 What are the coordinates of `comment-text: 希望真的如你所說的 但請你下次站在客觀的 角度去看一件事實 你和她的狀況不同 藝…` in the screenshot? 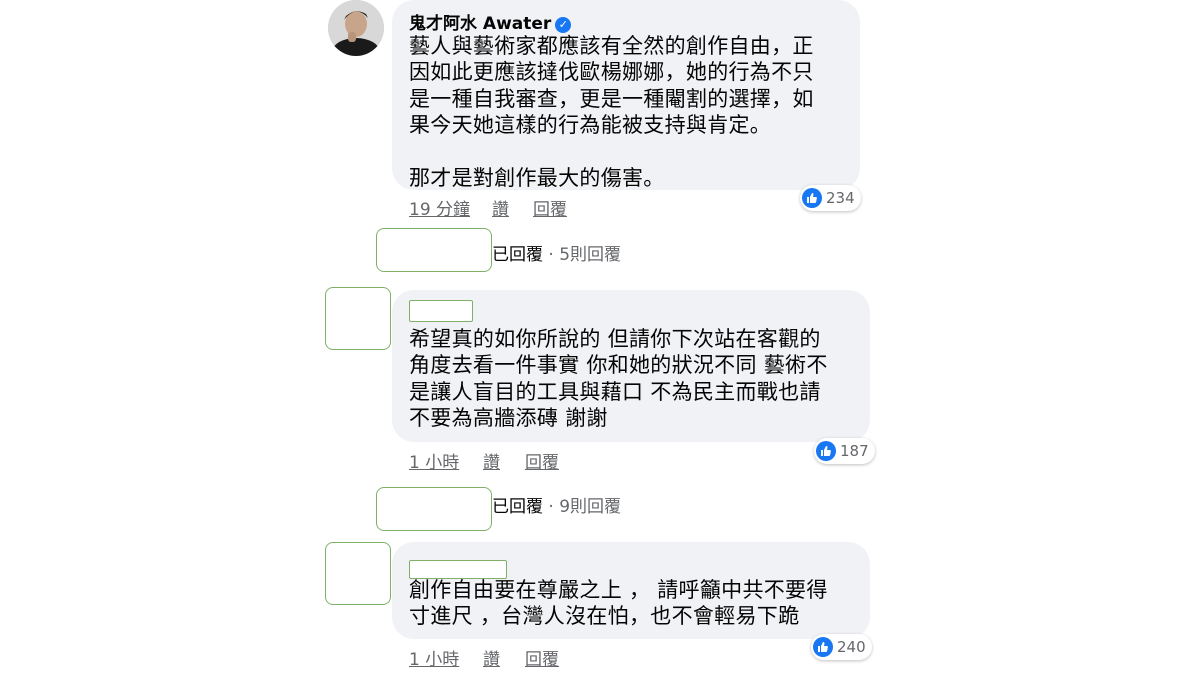 It's located at (618, 379).